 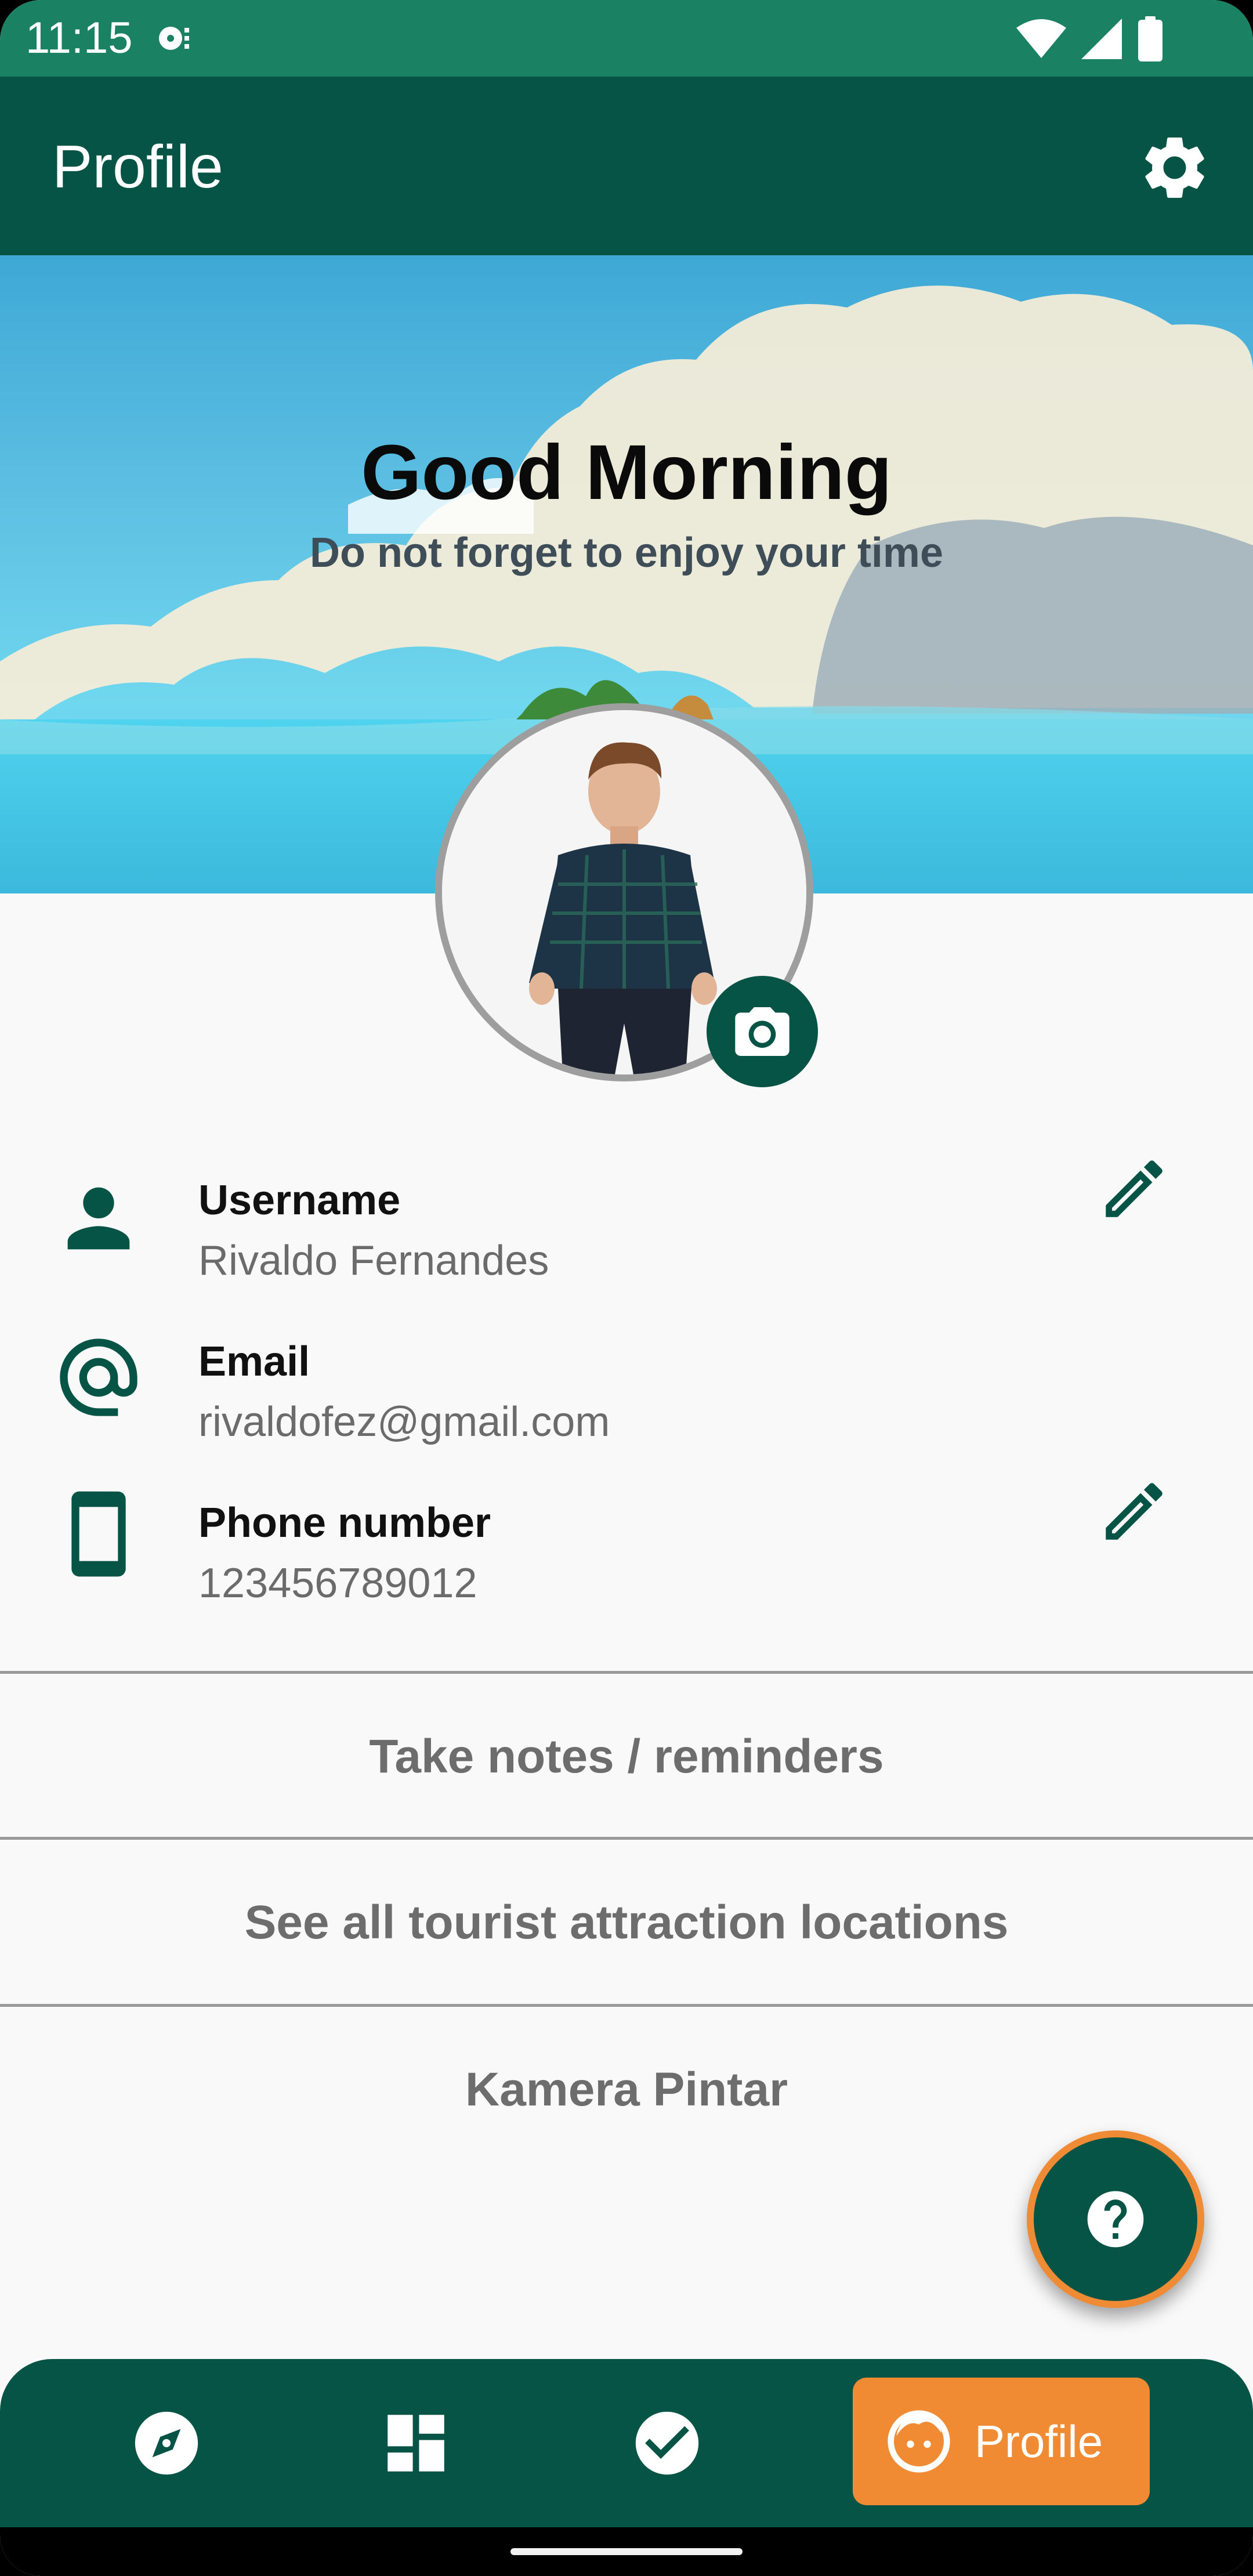 I want to click on take-notes-button: Take notes / reminders, so click(x=626, y=1757).